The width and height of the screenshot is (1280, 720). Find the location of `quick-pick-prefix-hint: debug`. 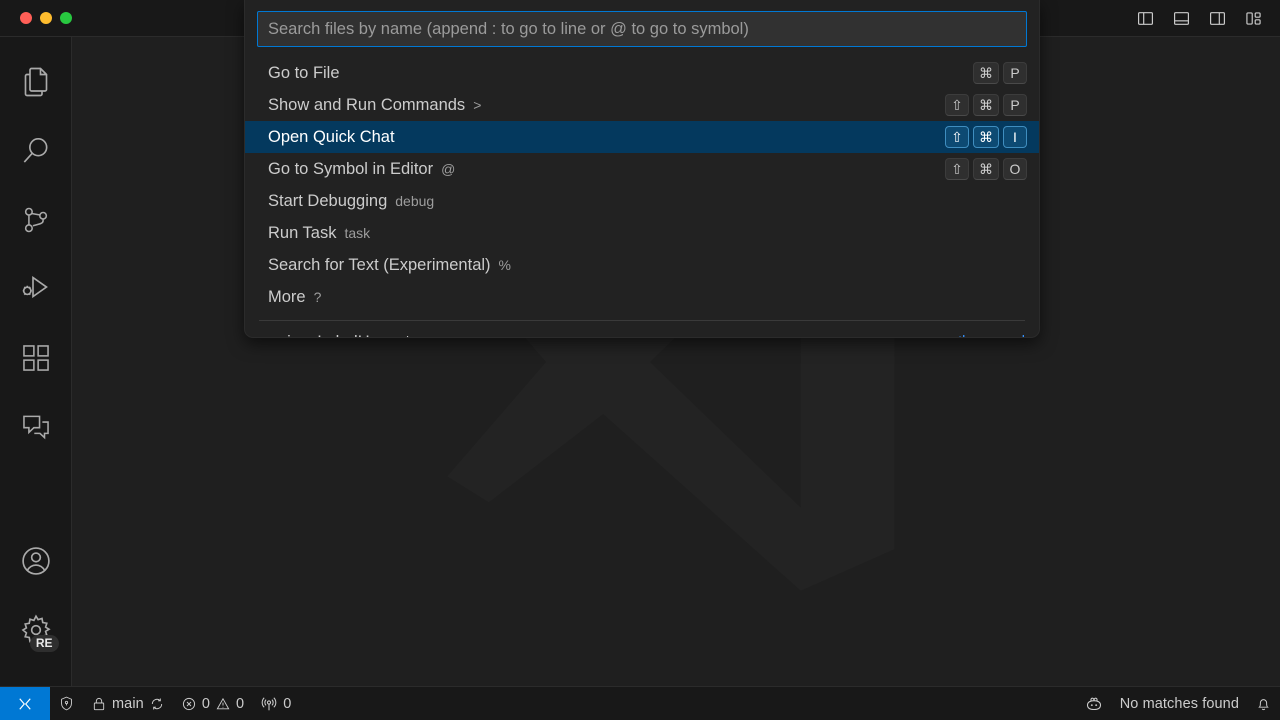

quick-pick-prefix-hint: debug is located at coordinates (415, 201).